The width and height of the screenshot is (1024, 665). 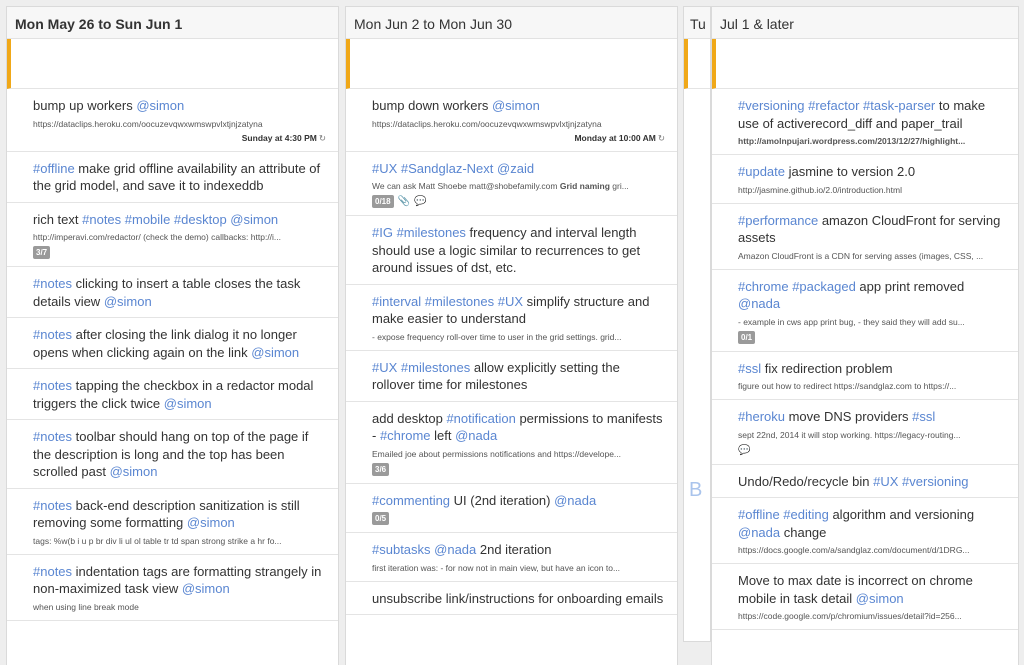 What do you see at coordinates (480, 418) in the screenshot?
I see `task-tag: #notification` at bounding box center [480, 418].